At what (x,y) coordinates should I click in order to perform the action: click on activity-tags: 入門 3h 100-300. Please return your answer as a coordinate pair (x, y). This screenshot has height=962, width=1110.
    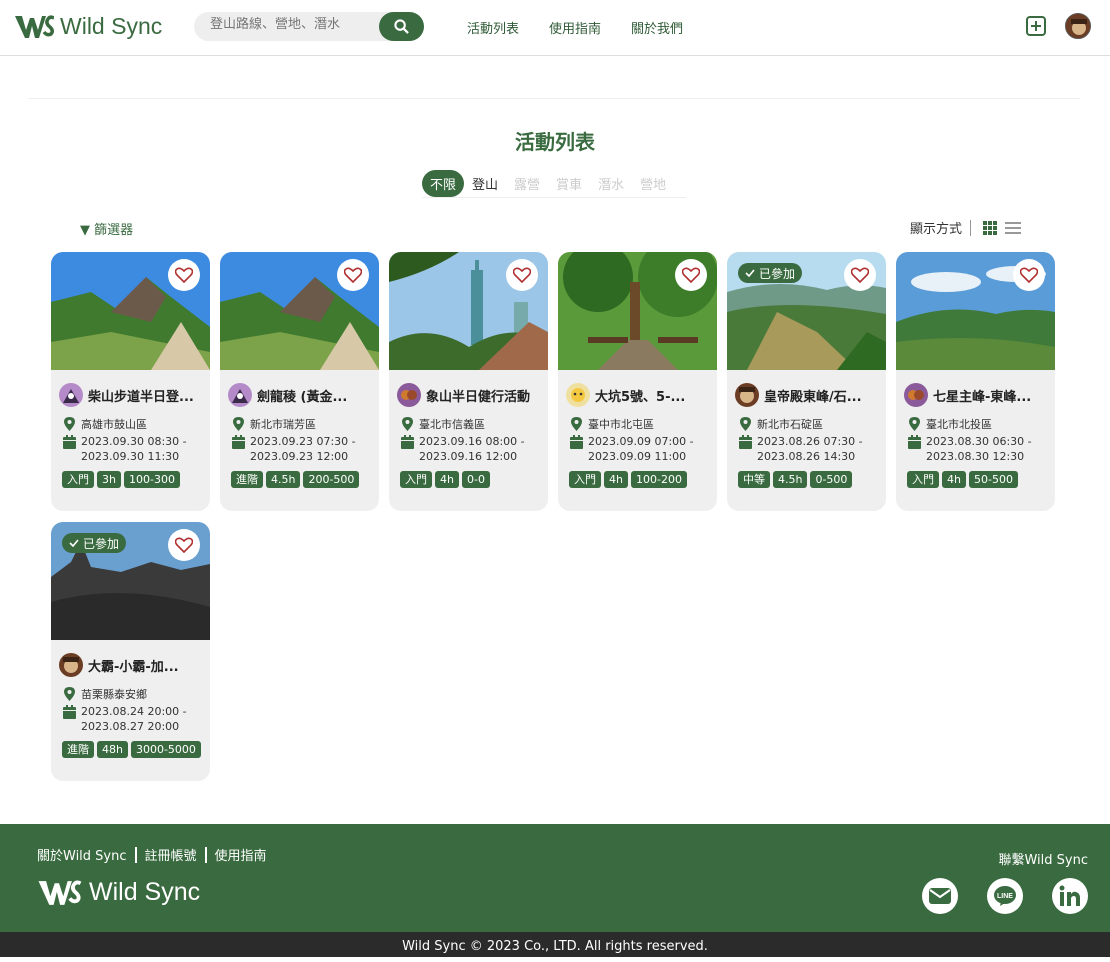
    Looking at the image, I should click on (121, 479).